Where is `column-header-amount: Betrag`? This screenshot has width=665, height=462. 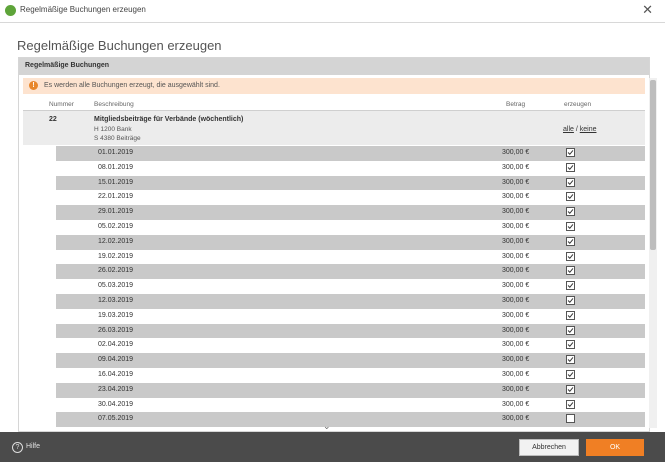 column-header-amount: Betrag is located at coordinates (516, 104).